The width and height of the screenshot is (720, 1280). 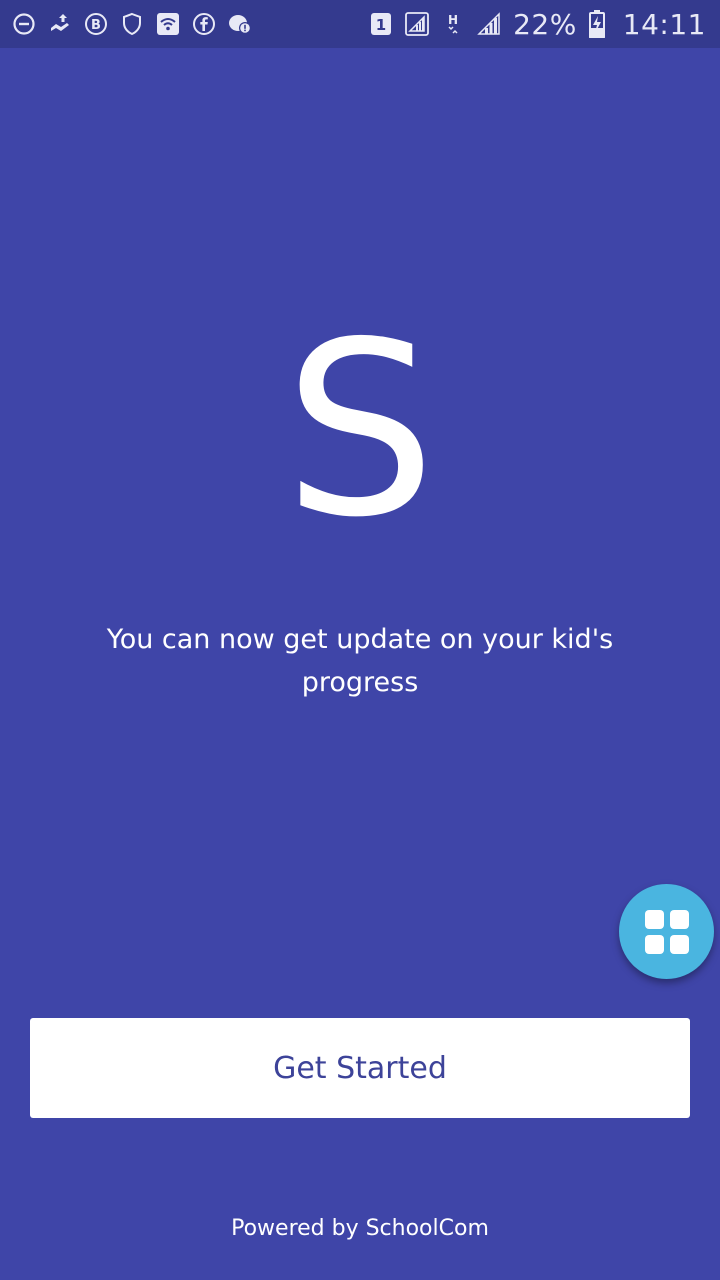 I want to click on status-bar-right: 1 H 22% 14:11, so click(x=537, y=24).